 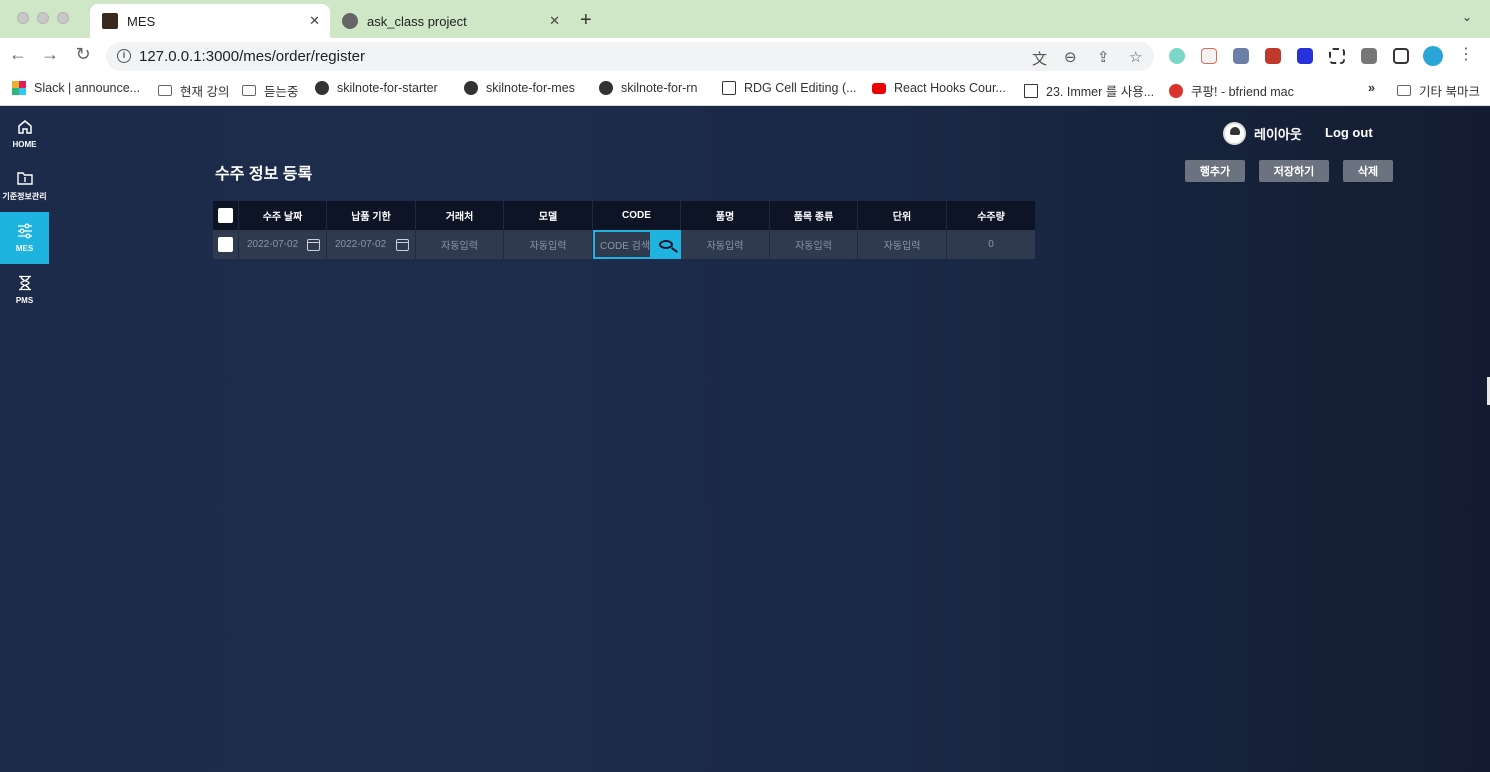 What do you see at coordinates (225, 244) in the screenshot?
I see `row-checkbox` at bounding box center [225, 244].